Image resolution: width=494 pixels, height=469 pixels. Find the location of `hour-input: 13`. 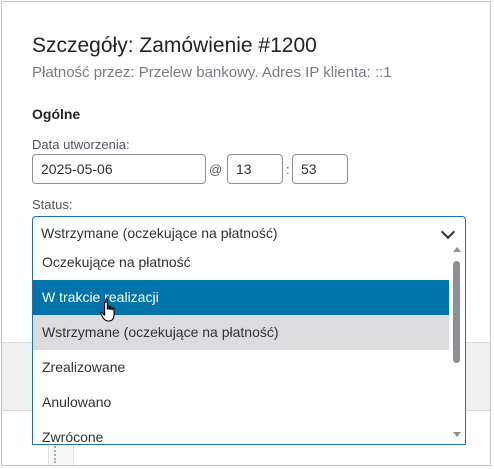

hour-input: 13 is located at coordinates (255, 169).